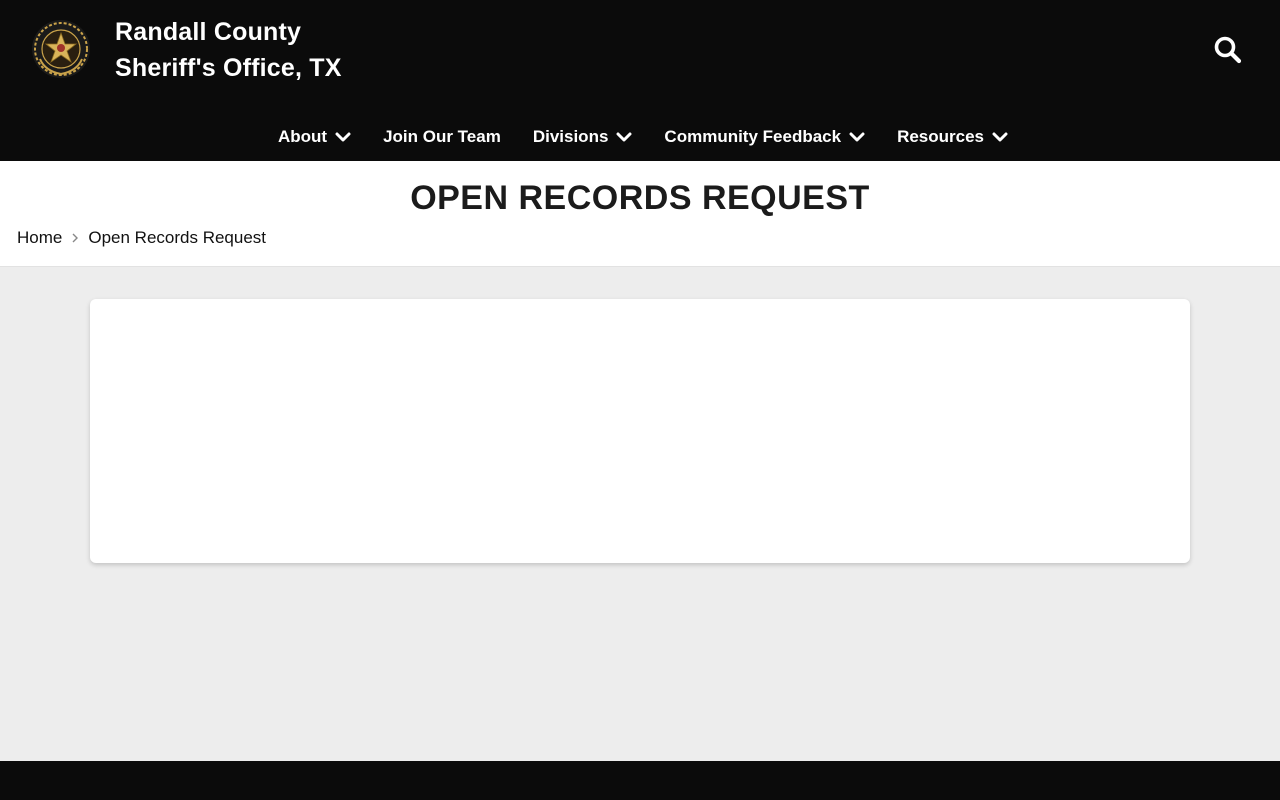  I want to click on nav-item-label: Join Our Team, so click(442, 136).